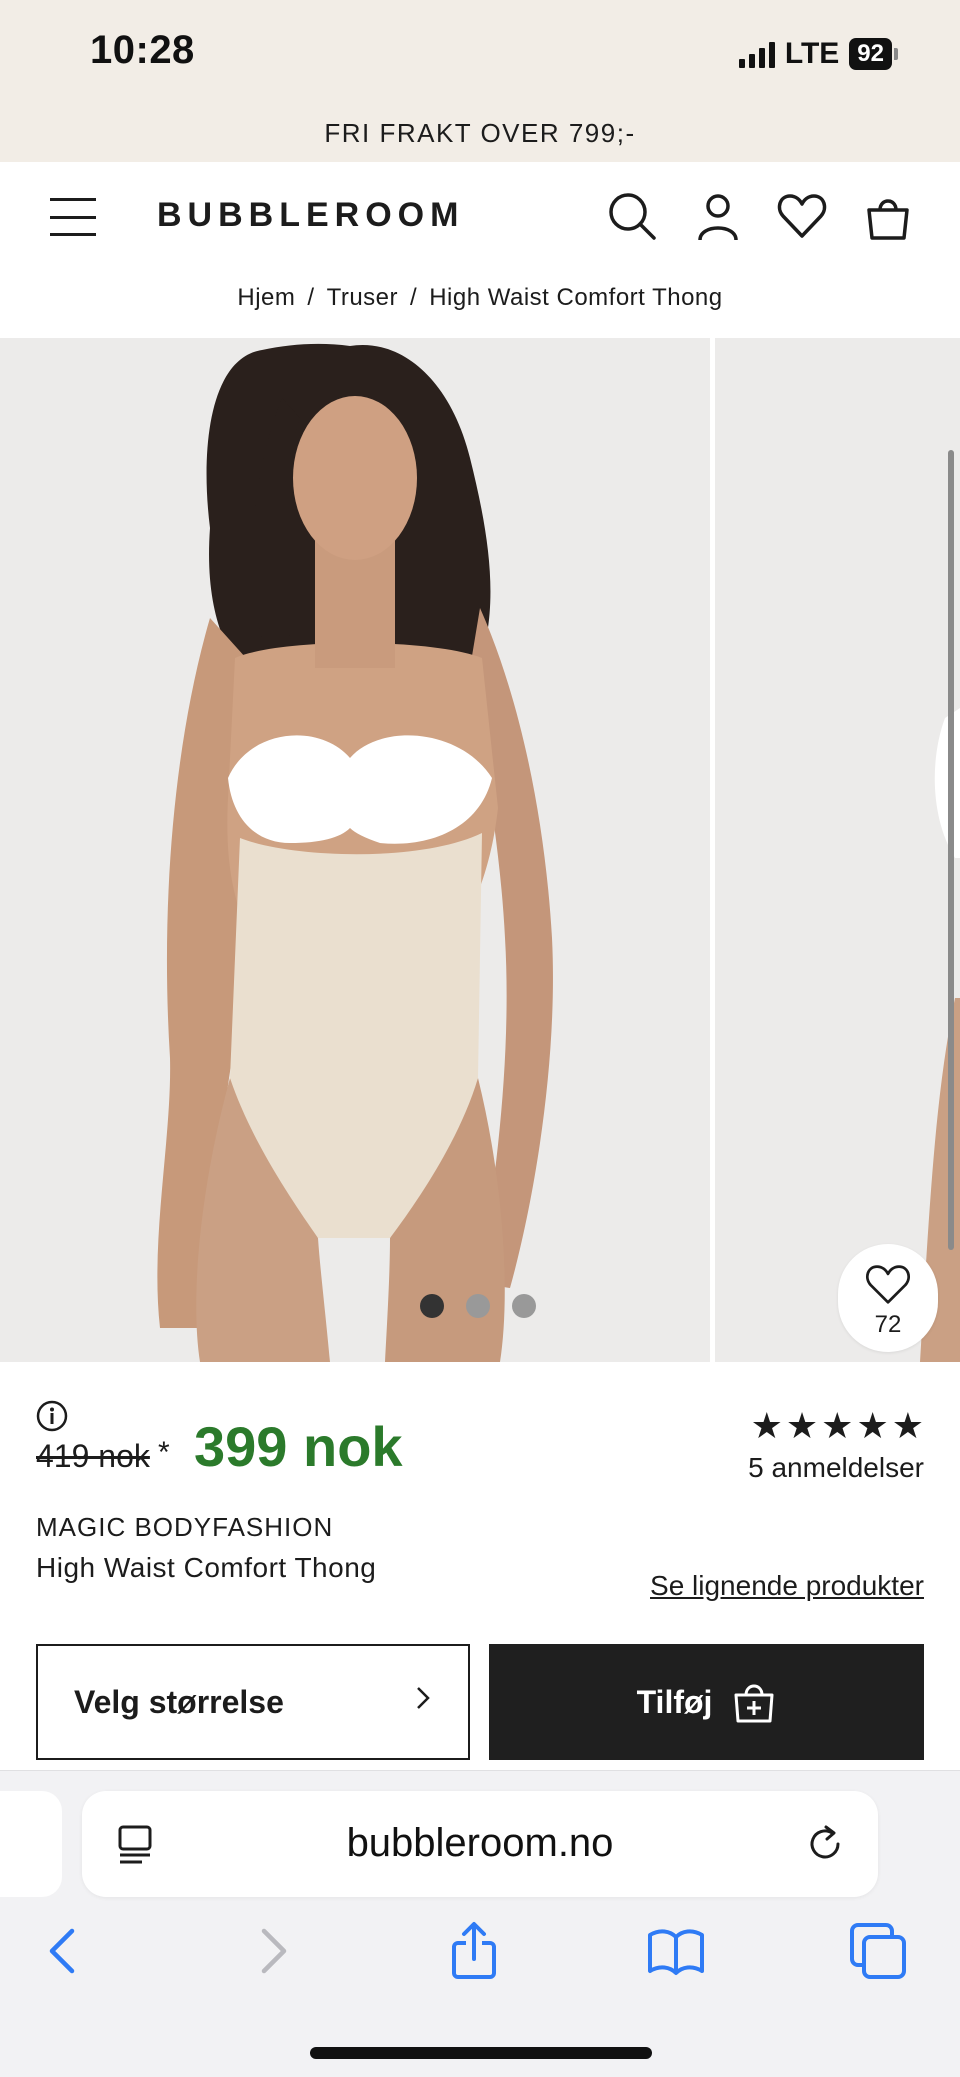 This screenshot has width=960, height=2077. What do you see at coordinates (802, 216) in the screenshot?
I see `wishlist-icon` at bounding box center [802, 216].